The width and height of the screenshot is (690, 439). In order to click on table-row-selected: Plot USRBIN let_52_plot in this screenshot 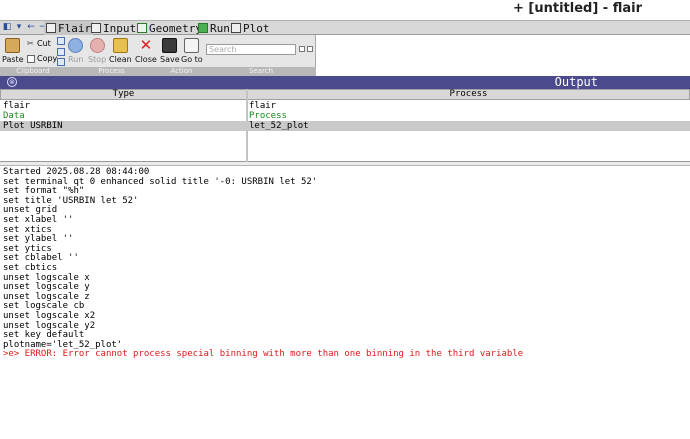, I will do `click(345, 126)`.